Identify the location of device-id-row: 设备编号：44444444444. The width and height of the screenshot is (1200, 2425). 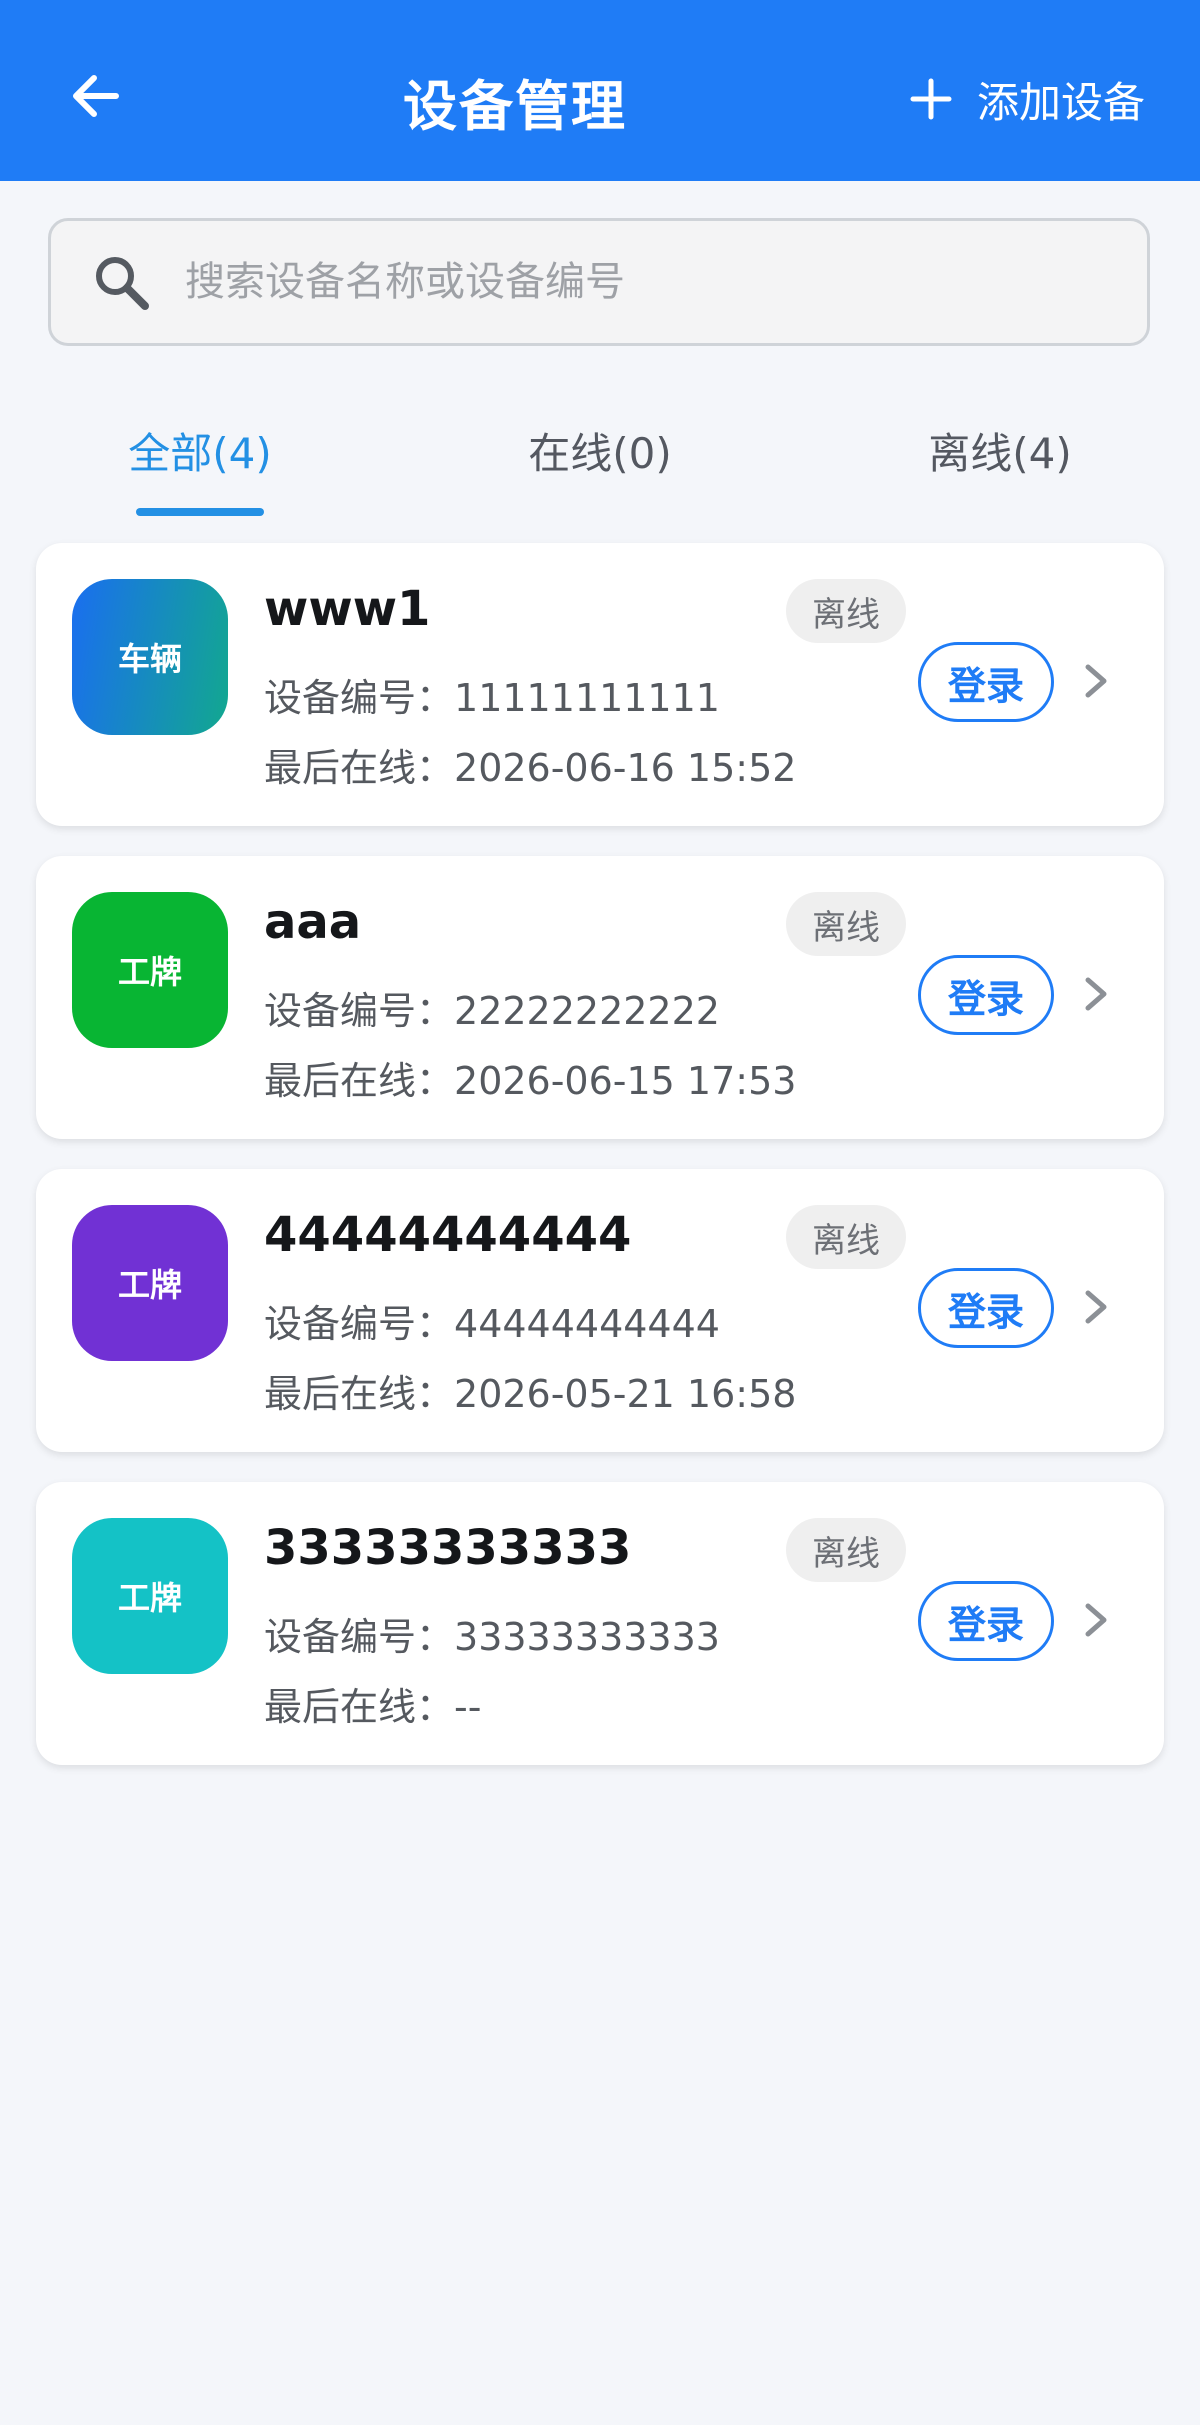
(492, 1320).